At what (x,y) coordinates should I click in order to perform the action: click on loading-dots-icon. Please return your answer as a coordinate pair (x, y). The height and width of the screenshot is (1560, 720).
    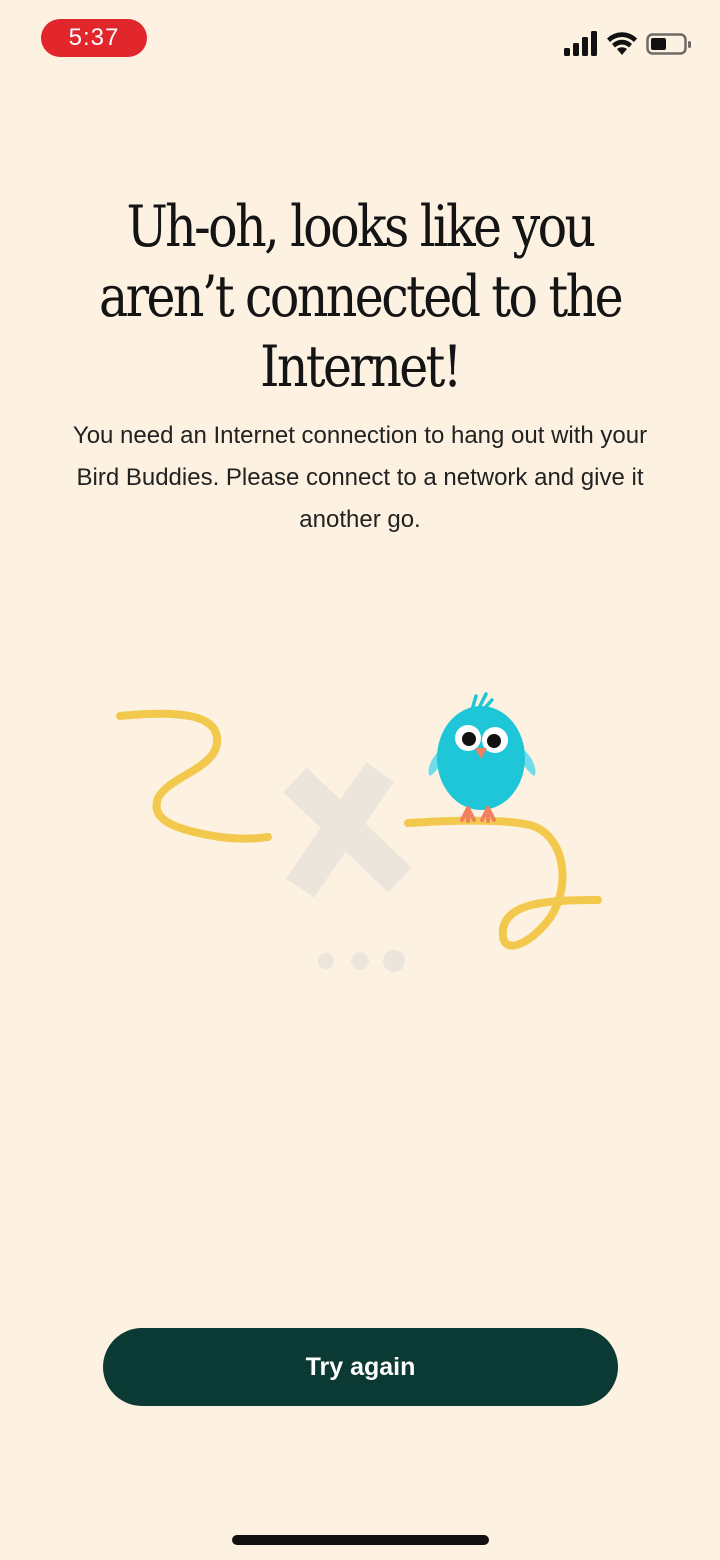
    Looking at the image, I should click on (361, 961).